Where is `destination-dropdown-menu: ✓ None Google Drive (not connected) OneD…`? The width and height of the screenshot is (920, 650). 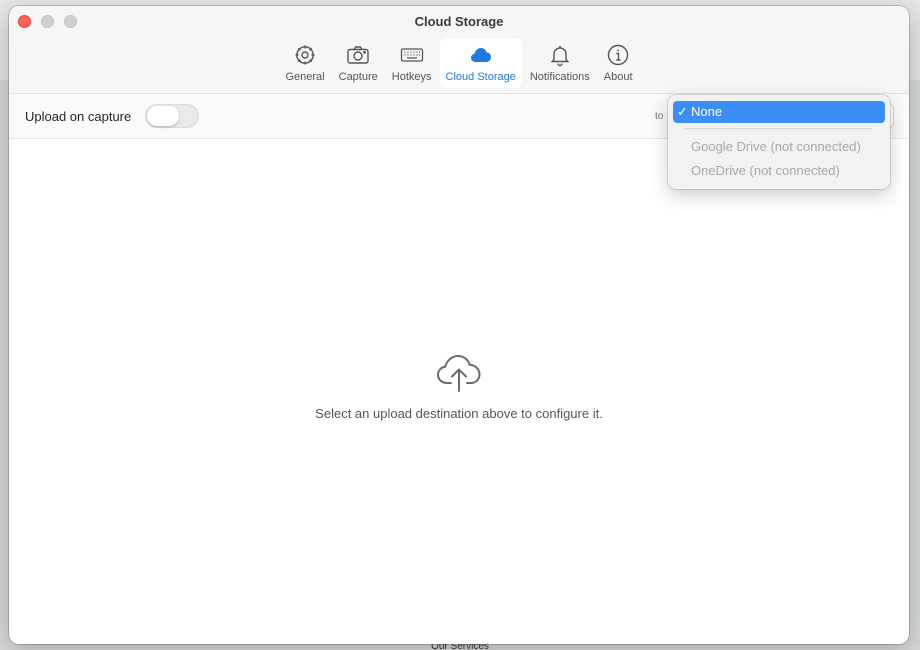
destination-dropdown-menu: ✓ None Google Drive (not connected) OneD… is located at coordinates (779, 142).